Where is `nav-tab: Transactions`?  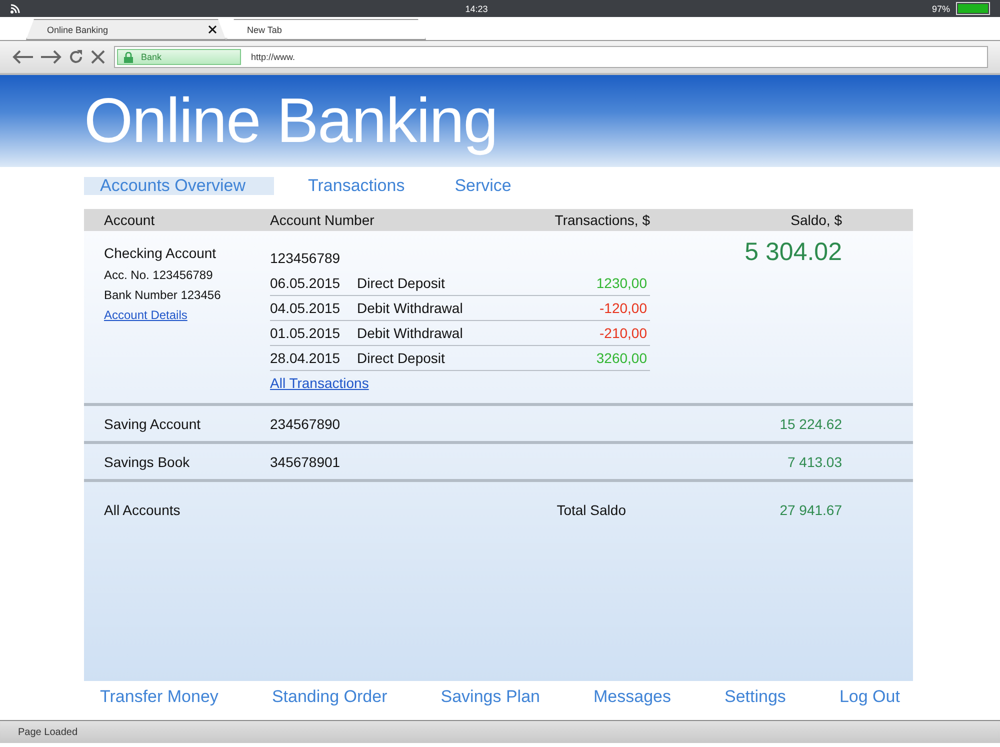 nav-tab: Transactions is located at coordinates (356, 186).